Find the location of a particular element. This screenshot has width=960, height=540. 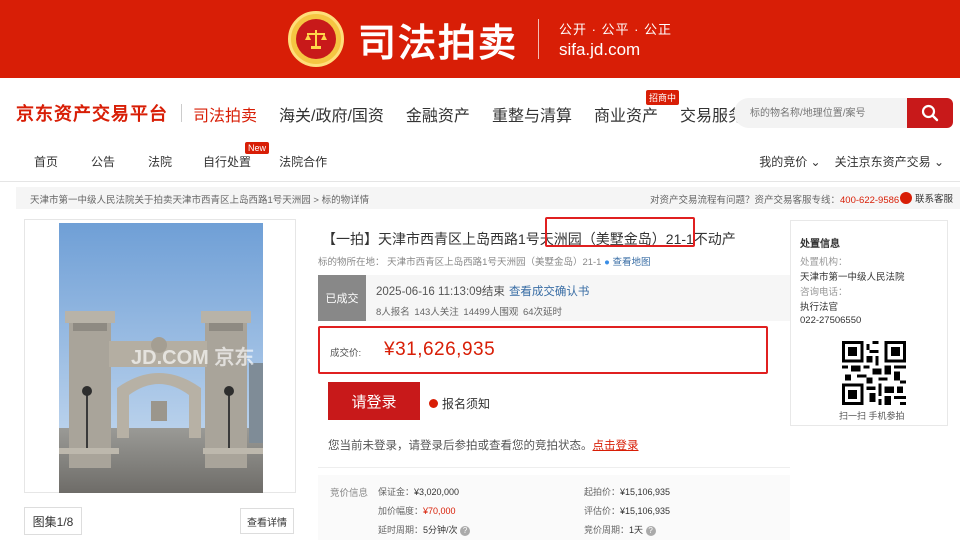

auction-end-time: 2025-06-16 11:13:09结束 查看成交确认书 is located at coordinates (482, 291).